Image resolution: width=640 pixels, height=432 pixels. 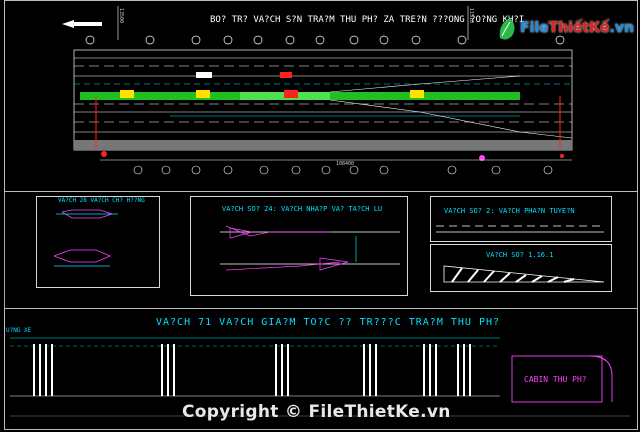 What do you see at coordinates (19, 330) in the screenshot?
I see `bottom-left-label: U?NG XE` at bounding box center [19, 330].